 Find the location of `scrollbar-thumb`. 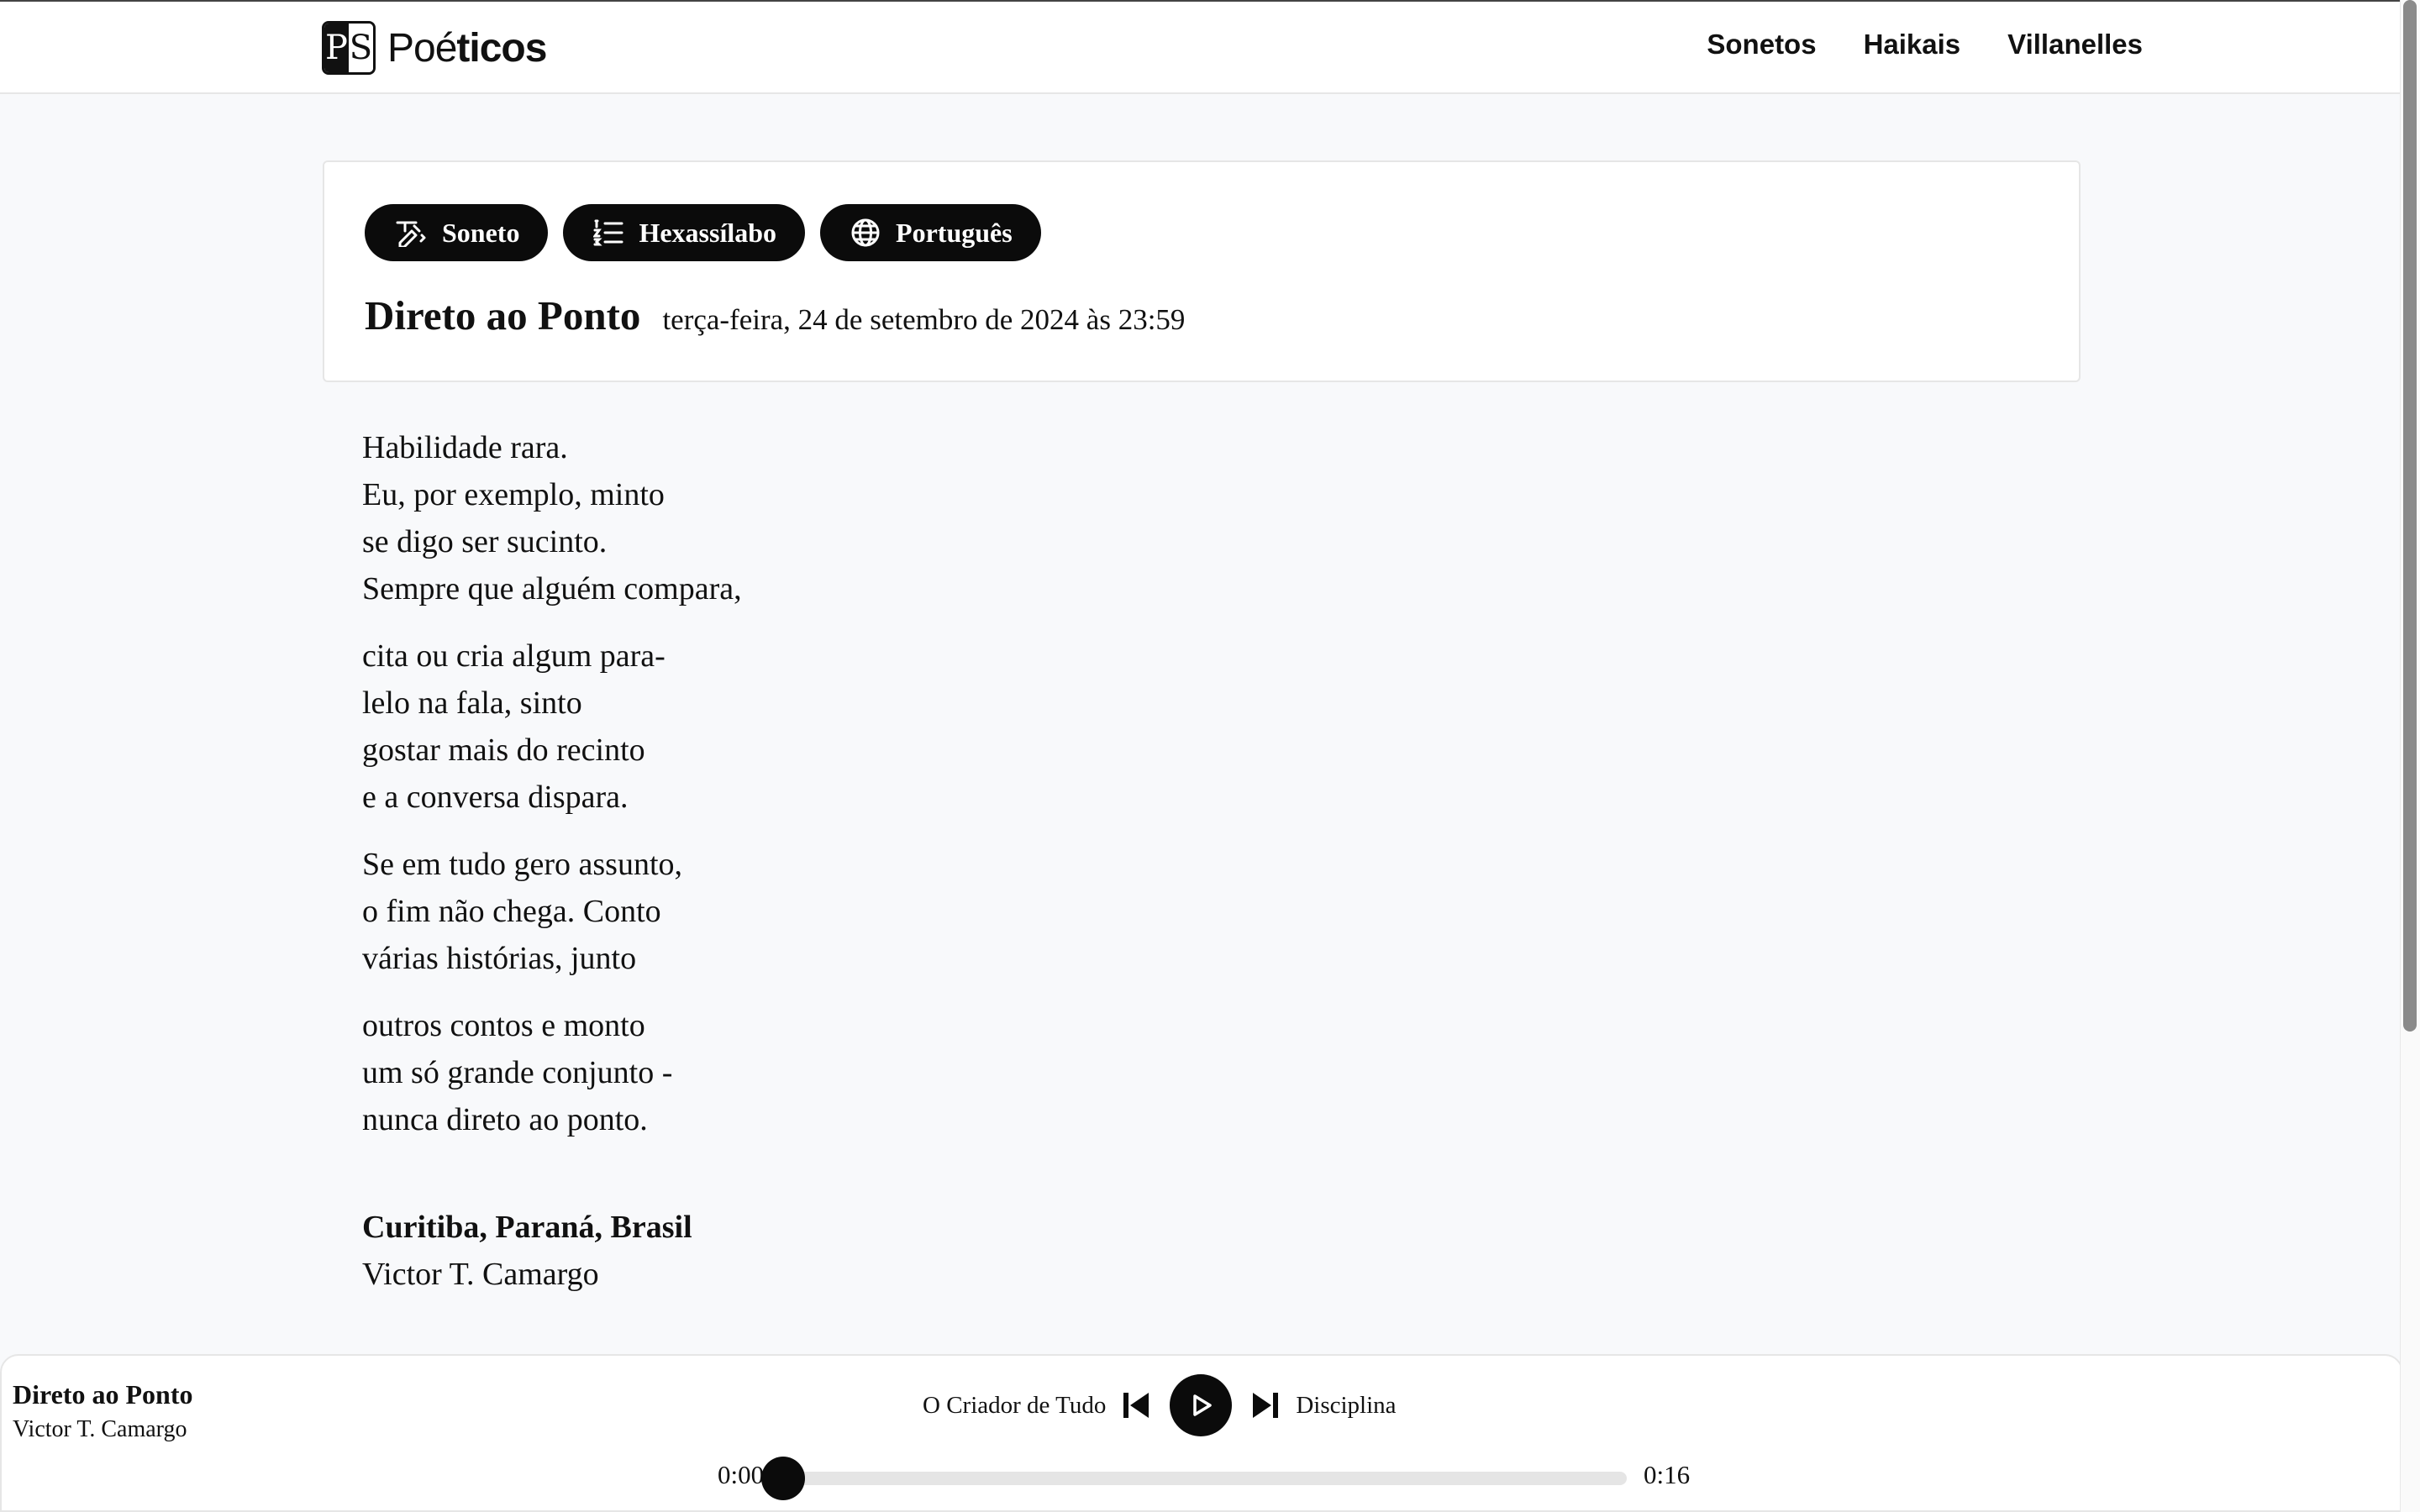

scrollbar-thumb is located at coordinates (2410, 516).